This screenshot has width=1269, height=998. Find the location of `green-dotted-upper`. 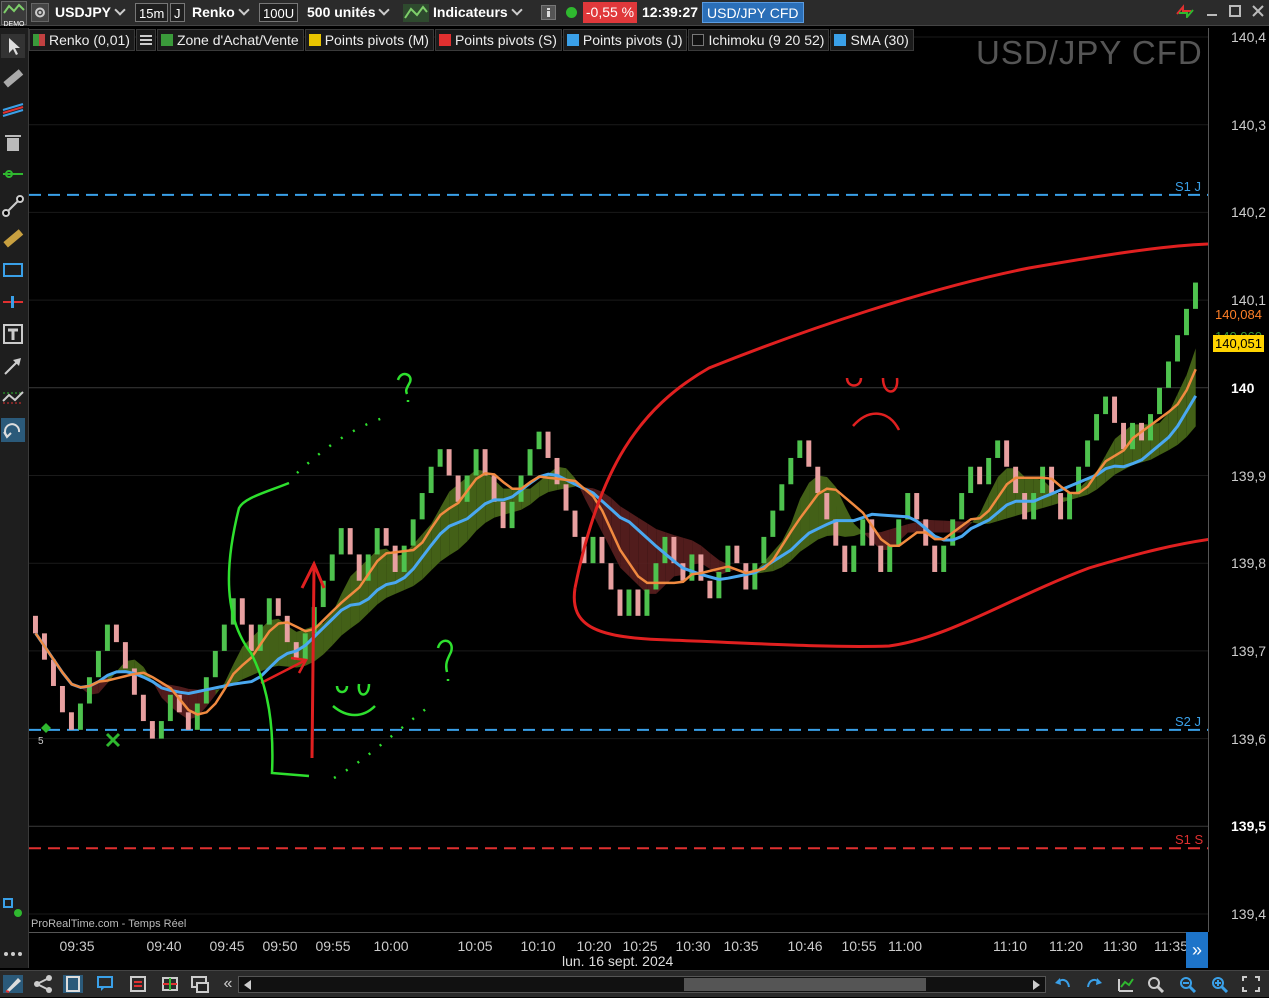

green-dotted-upper is located at coordinates (343, 444).